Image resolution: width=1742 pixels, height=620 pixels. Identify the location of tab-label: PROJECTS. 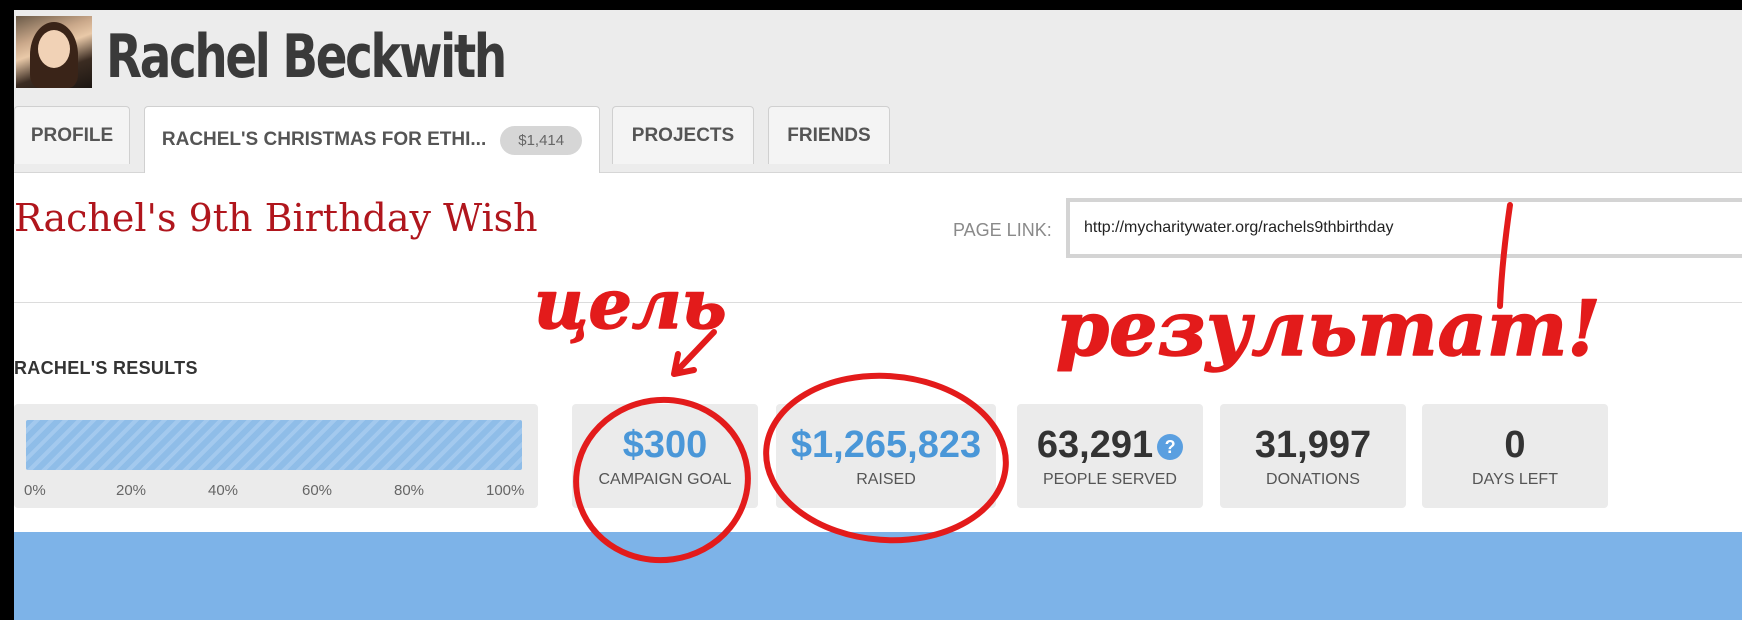
(683, 135).